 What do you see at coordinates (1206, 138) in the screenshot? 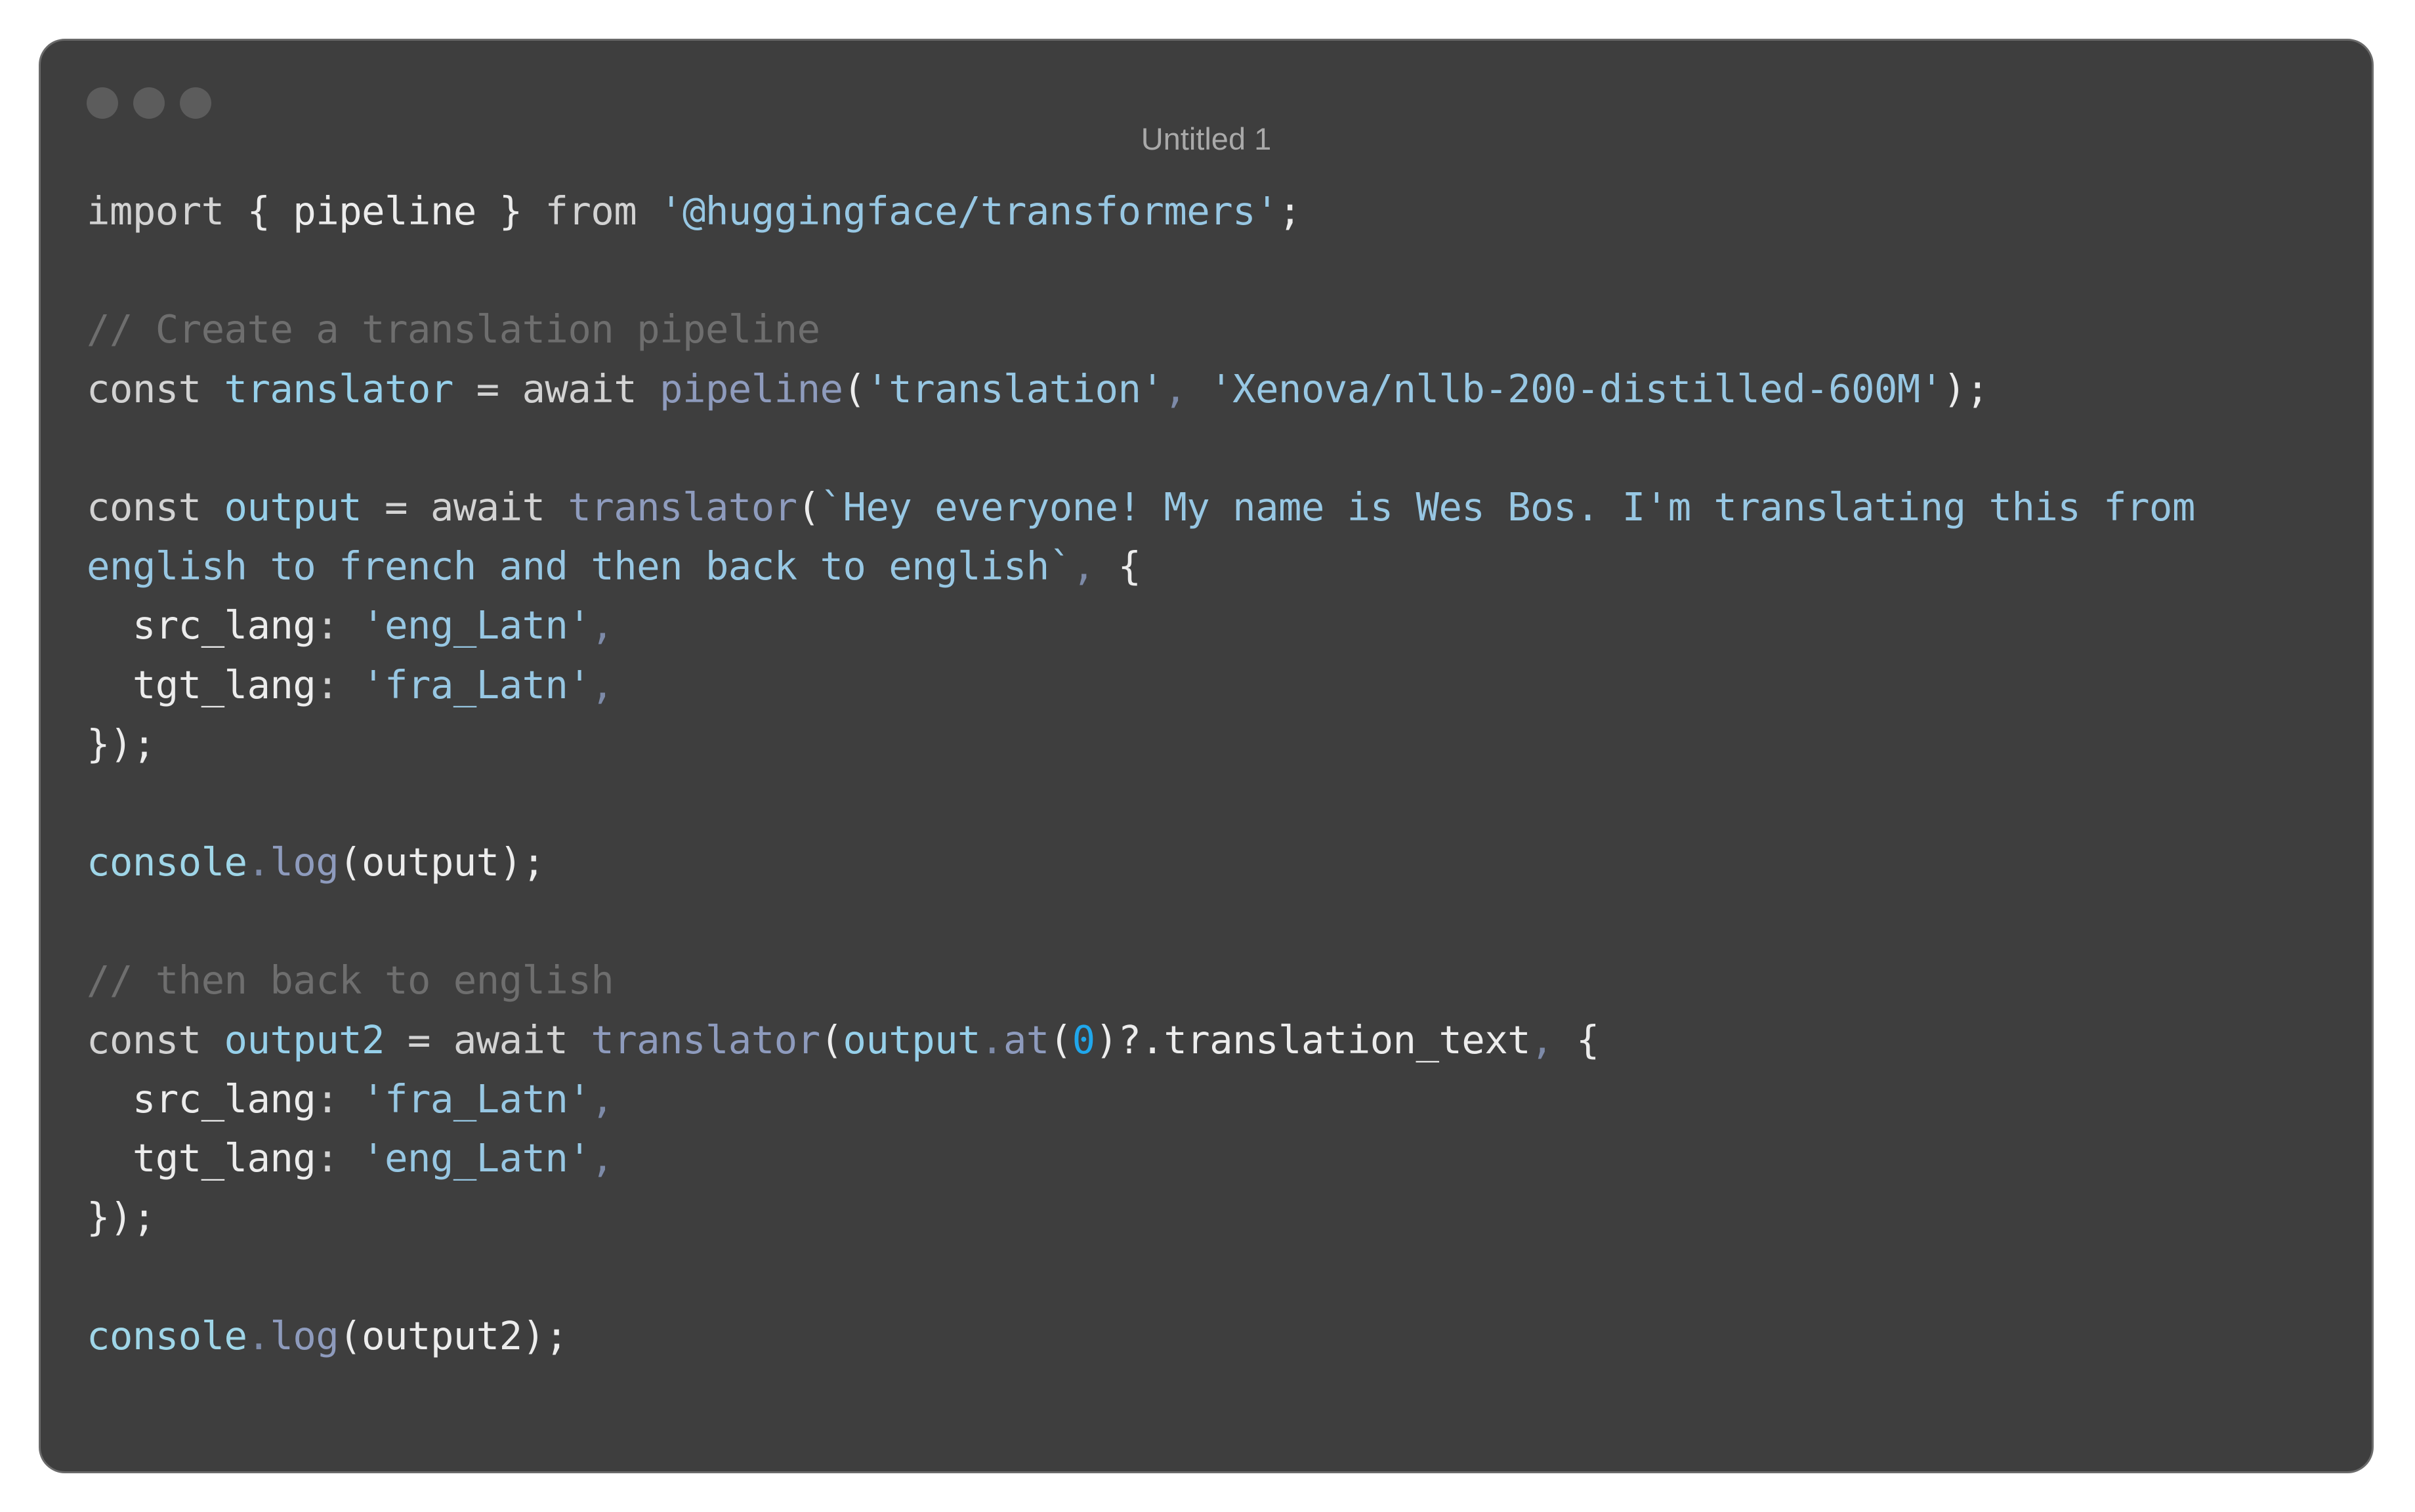
I see `window-title: Untitled 1` at bounding box center [1206, 138].